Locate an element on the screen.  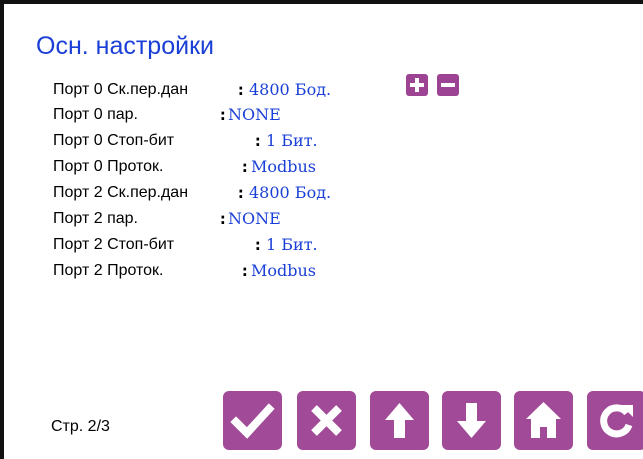
cancel-button is located at coordinates (326, 420).